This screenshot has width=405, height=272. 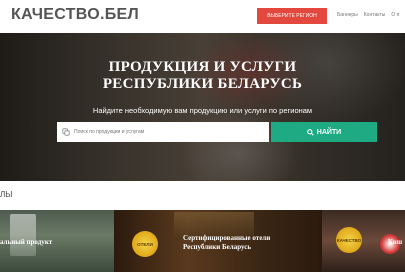 What do you see at coordinates (363, 241) in the screenshot?
I see `category-card-quality: КАЧЕСТВО Кош` at bounding box center [363, 241].